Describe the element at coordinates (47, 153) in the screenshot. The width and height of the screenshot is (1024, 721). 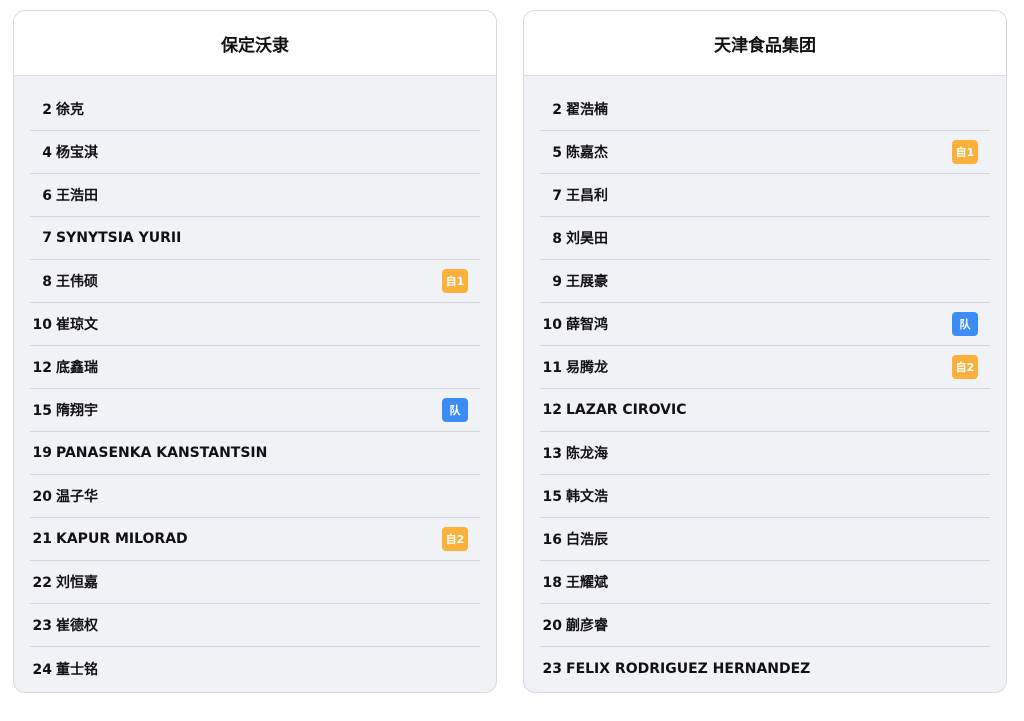
I see `player-number: 4` at that location.